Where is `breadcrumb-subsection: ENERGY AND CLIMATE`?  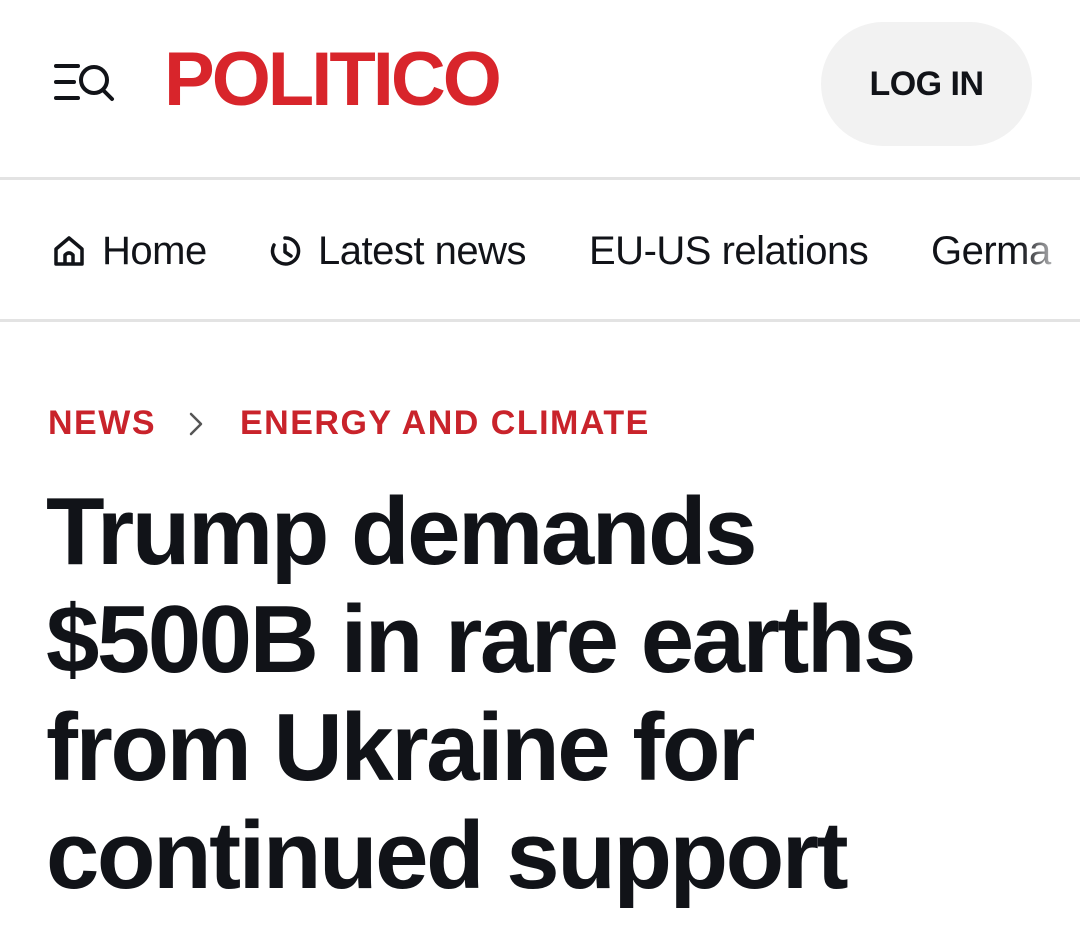 breadcrumb-subsection: ENERGY AND CLIMATE is located at coordinates (445, 423).